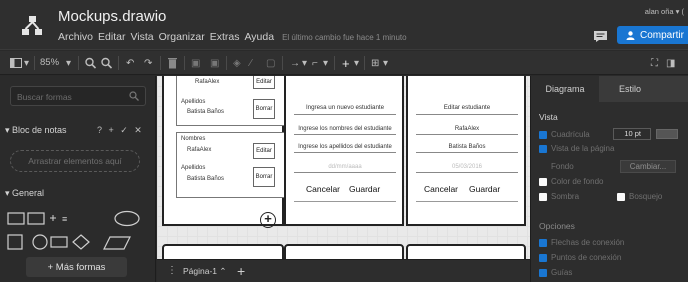 This screenshot has width=688, height=282. What do you see at coordinates (632, 134) in the screenshot?
I see `grid-size-input: 10 pt` at bounding box center [632, 134].